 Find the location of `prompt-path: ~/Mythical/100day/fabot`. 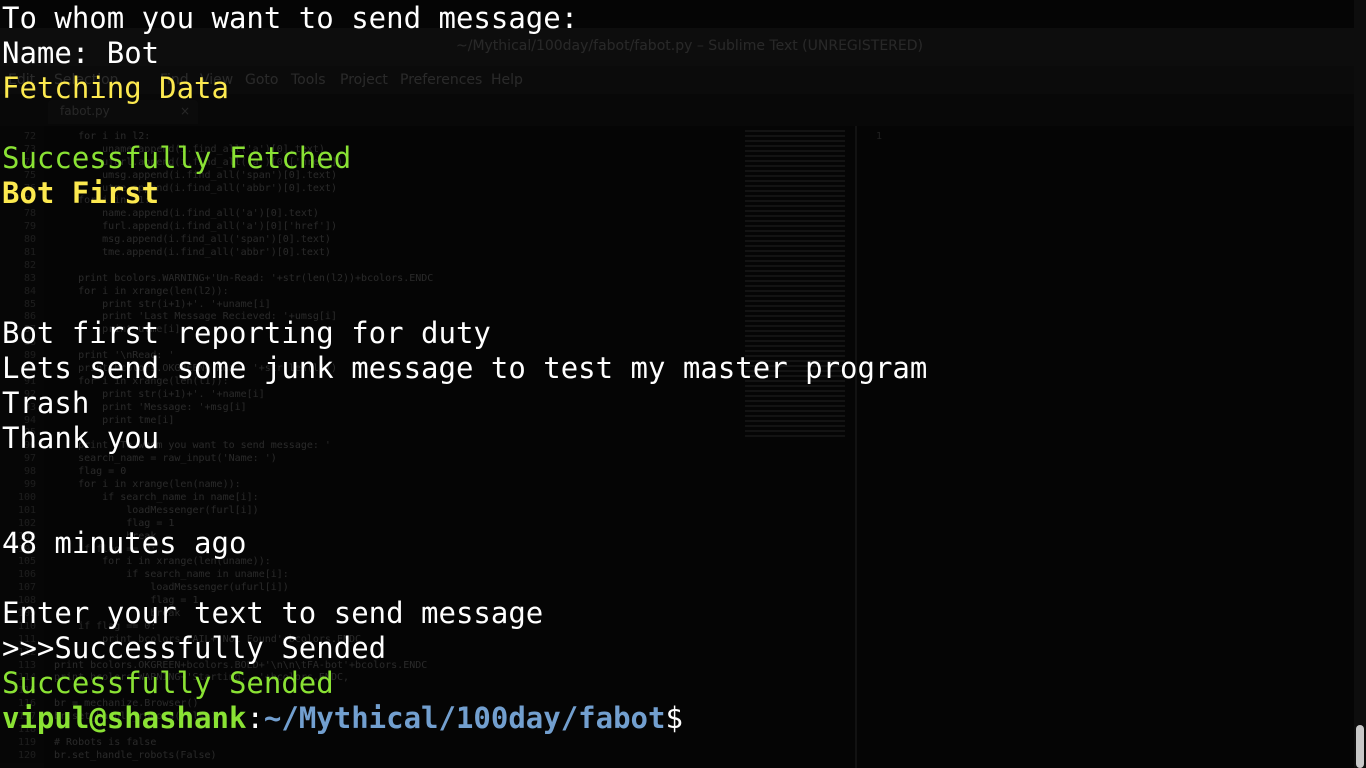

prompt-path: ~/Mythical/100day/fabot is located at coordinates (464, 718).